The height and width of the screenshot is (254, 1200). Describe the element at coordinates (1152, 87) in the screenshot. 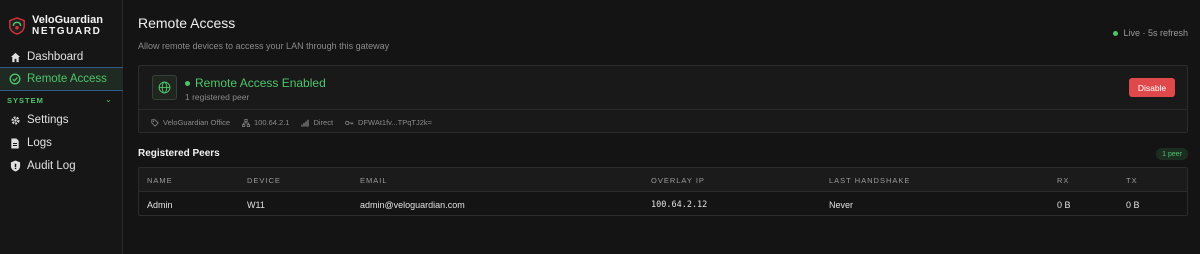

I see `disable-button: Disable` at that location.